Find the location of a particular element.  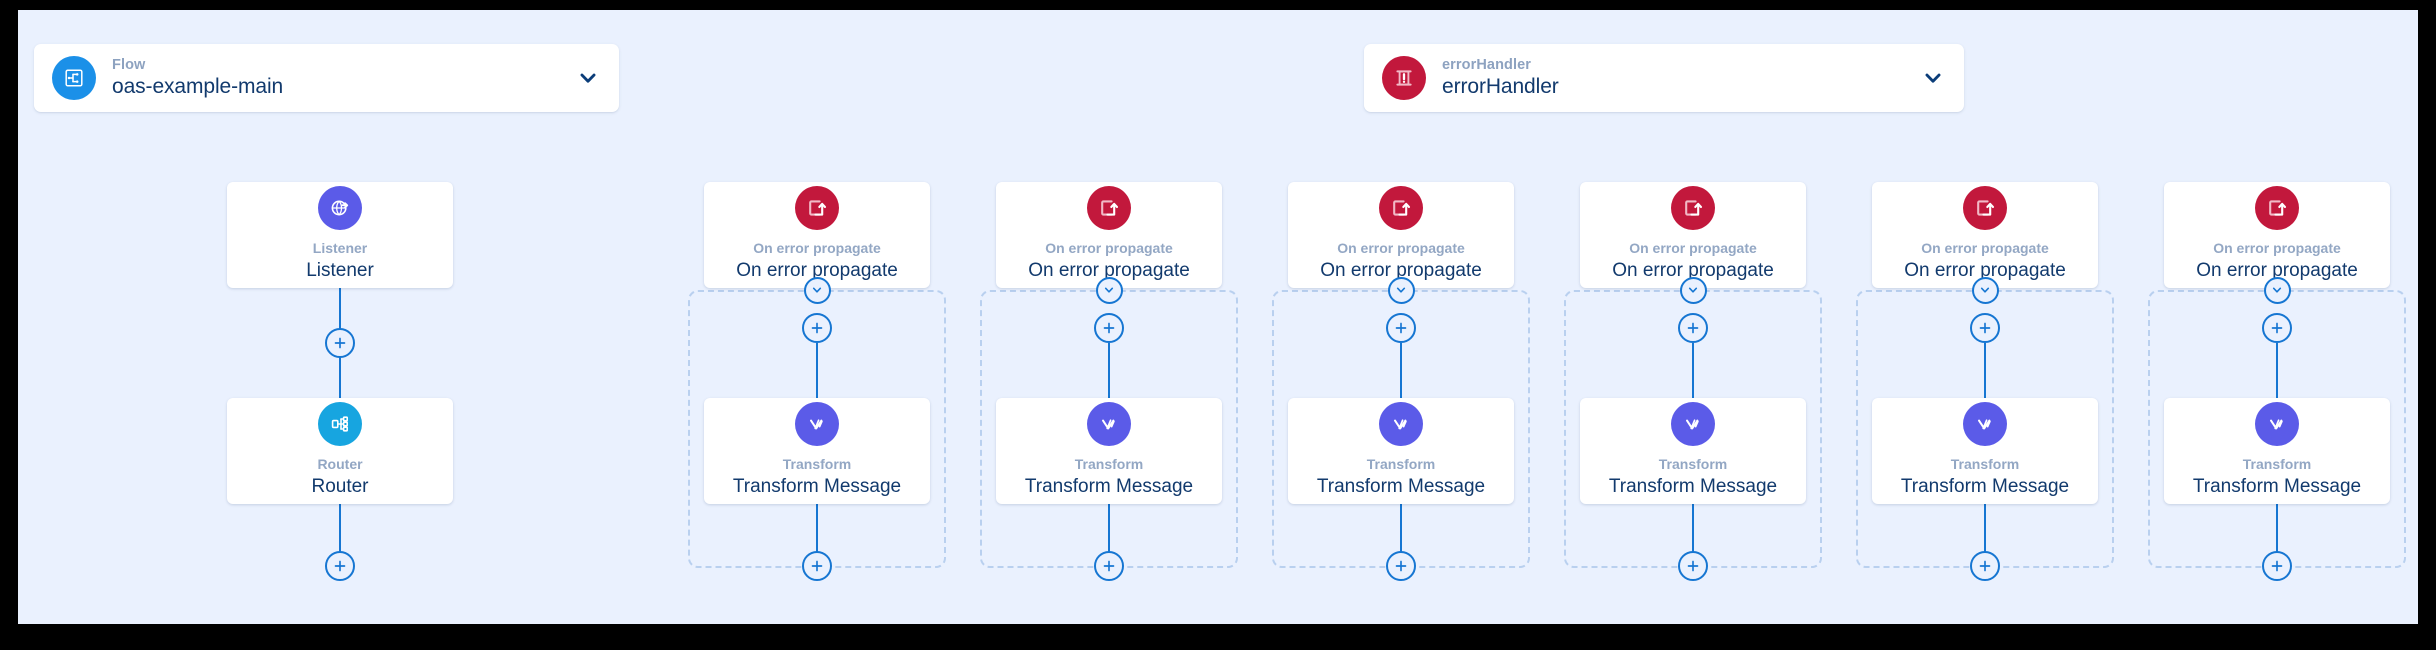

add-step-button-router-end is located at coordinates (340, 566).